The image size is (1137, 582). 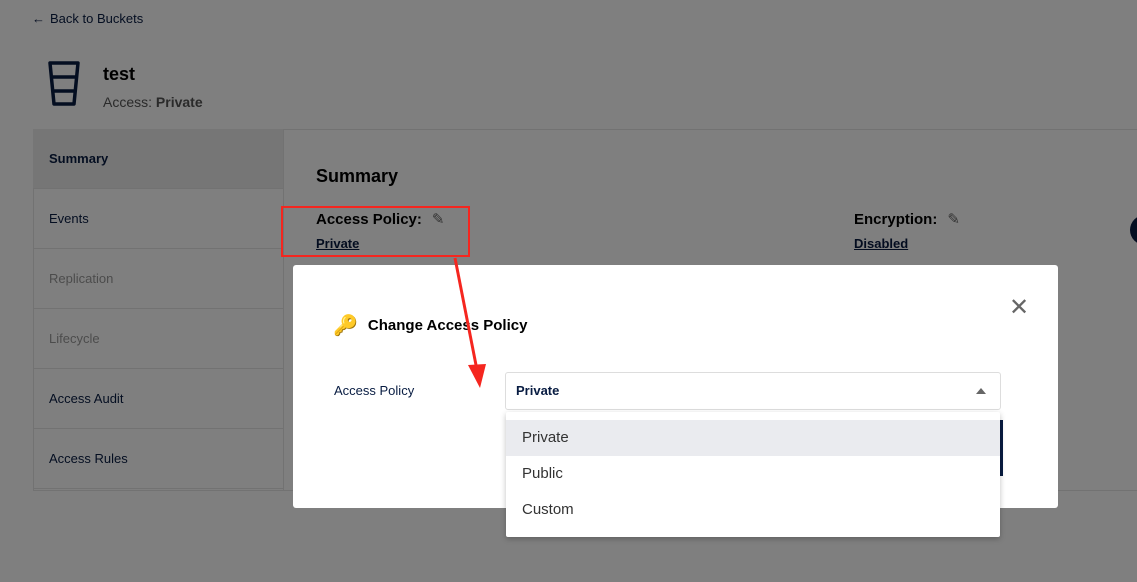 I want to click on annotation-arrow, so click(x=469, y=322).